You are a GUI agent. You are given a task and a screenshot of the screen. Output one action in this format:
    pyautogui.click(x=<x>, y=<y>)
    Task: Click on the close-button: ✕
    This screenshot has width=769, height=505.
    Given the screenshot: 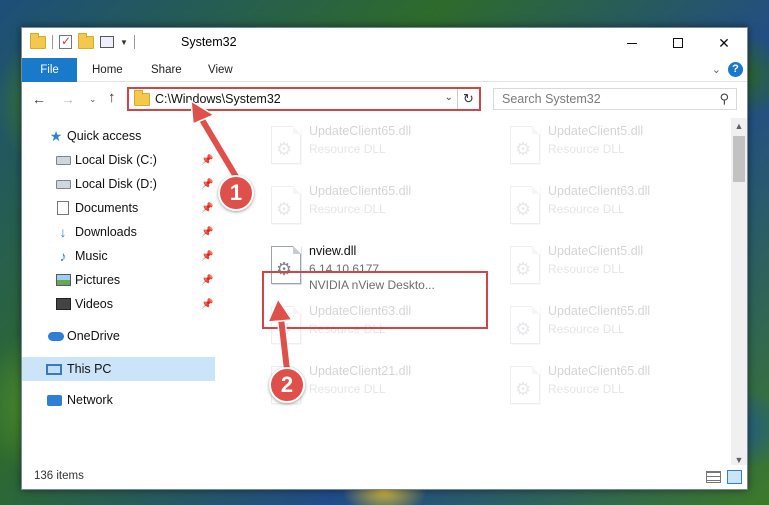 What is the action you would take?
    pyautogui.click(x=724, y=43)
    